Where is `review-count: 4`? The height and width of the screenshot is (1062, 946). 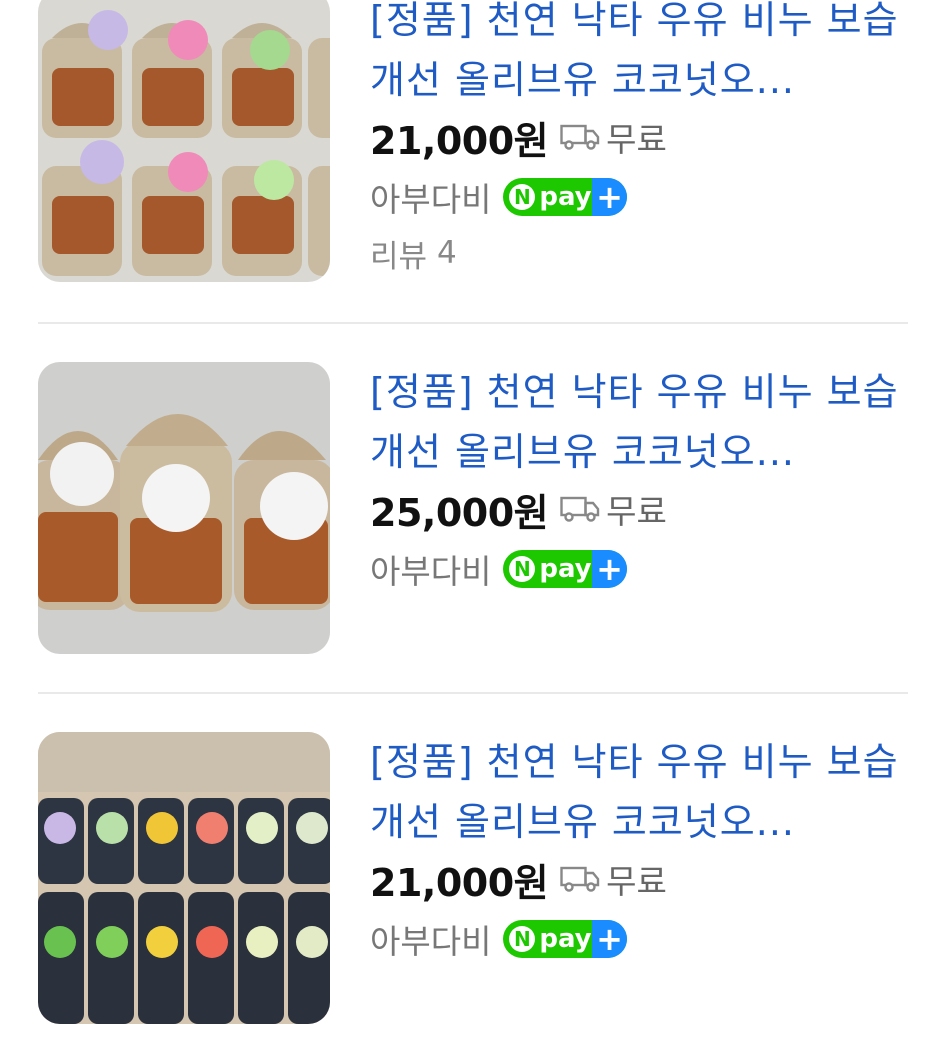 review-count: 4 is located at coordinates (447, 253).